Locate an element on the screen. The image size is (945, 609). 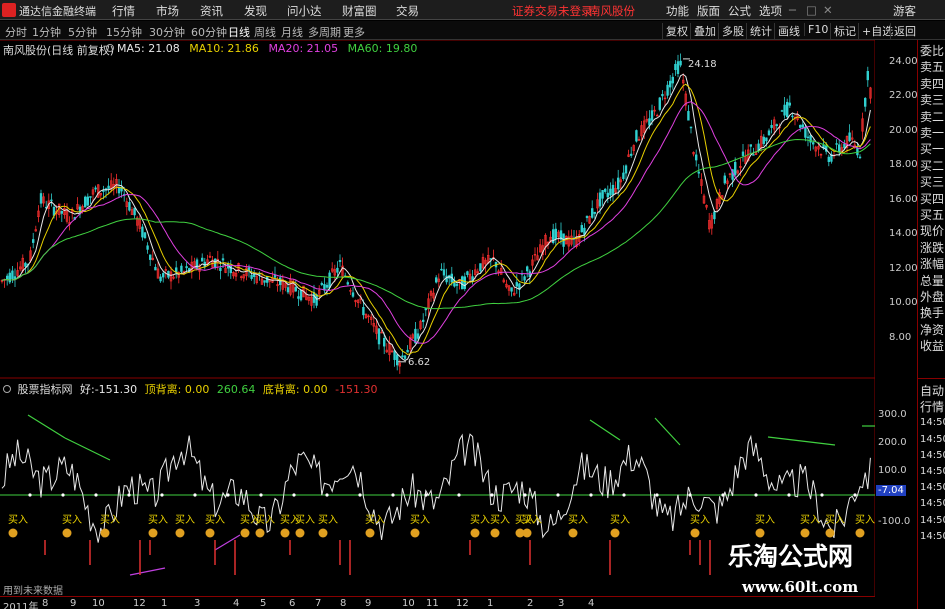
menu-xuanxiang: 选项 is located at coordinates (770, 11).